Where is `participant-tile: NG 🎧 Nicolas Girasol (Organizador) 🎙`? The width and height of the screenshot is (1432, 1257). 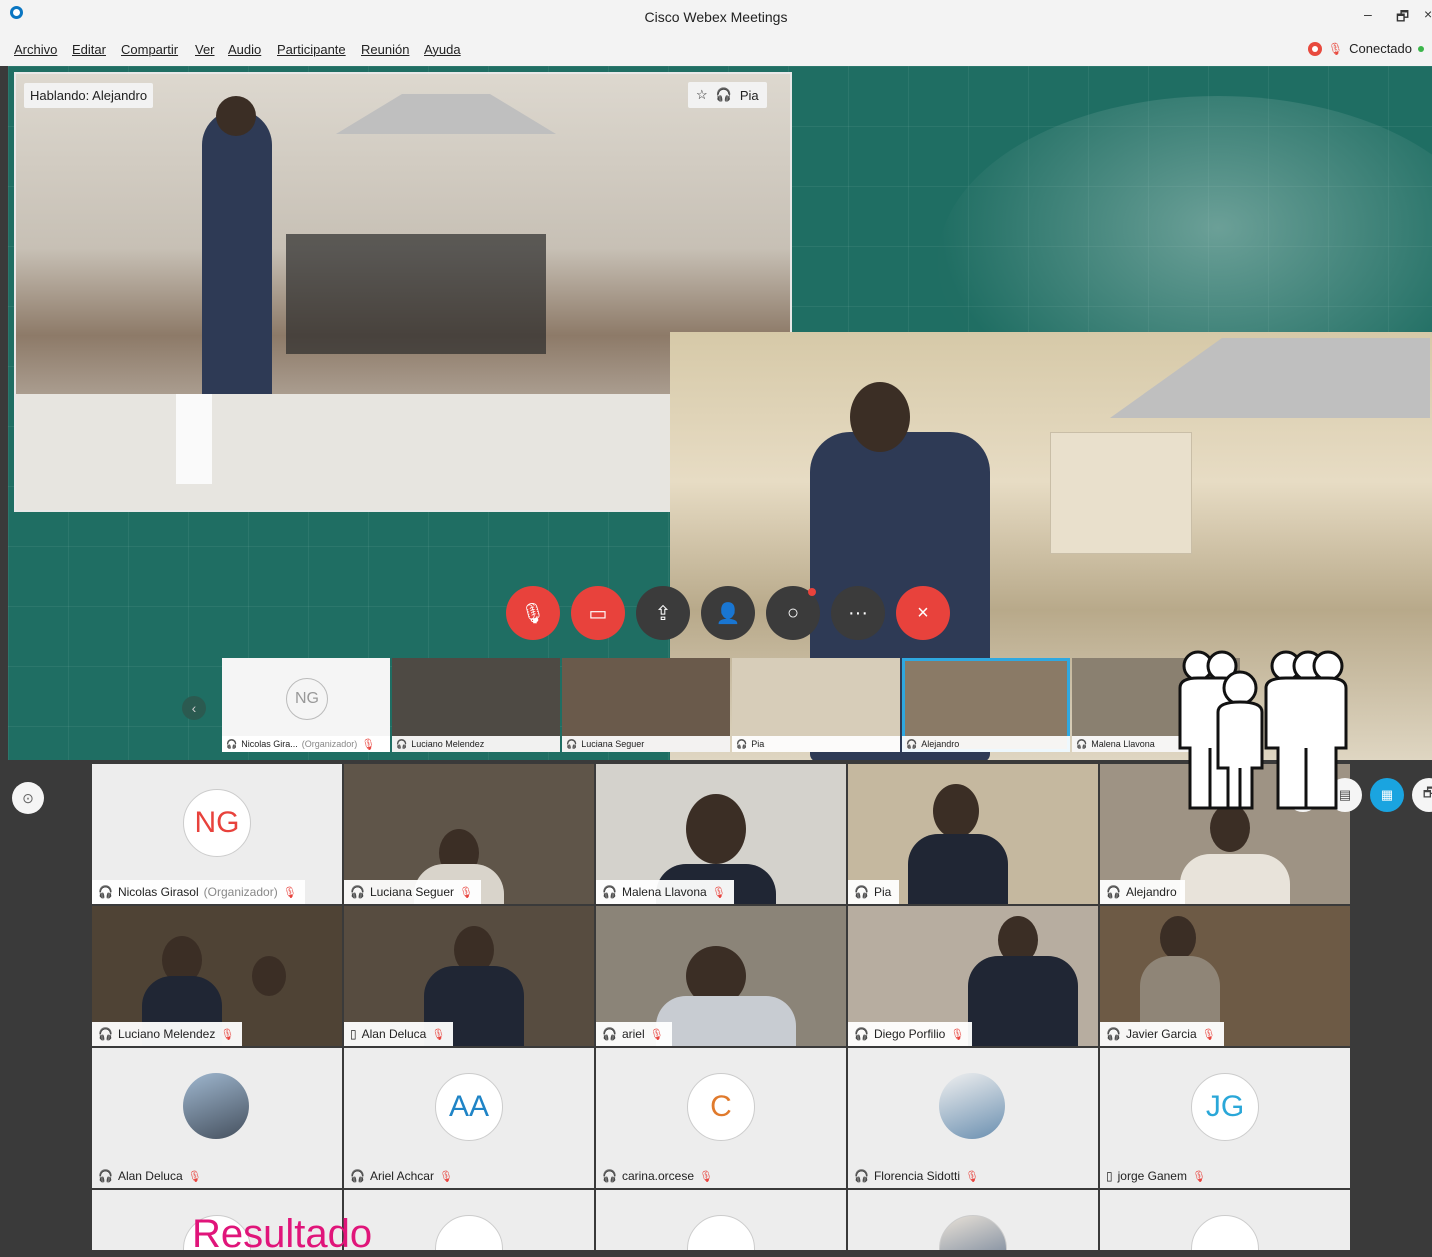
participant-tile: NG 🎧 Nicolas Girasol (Organizador) 🎙 is located at coordinates (217, 834).